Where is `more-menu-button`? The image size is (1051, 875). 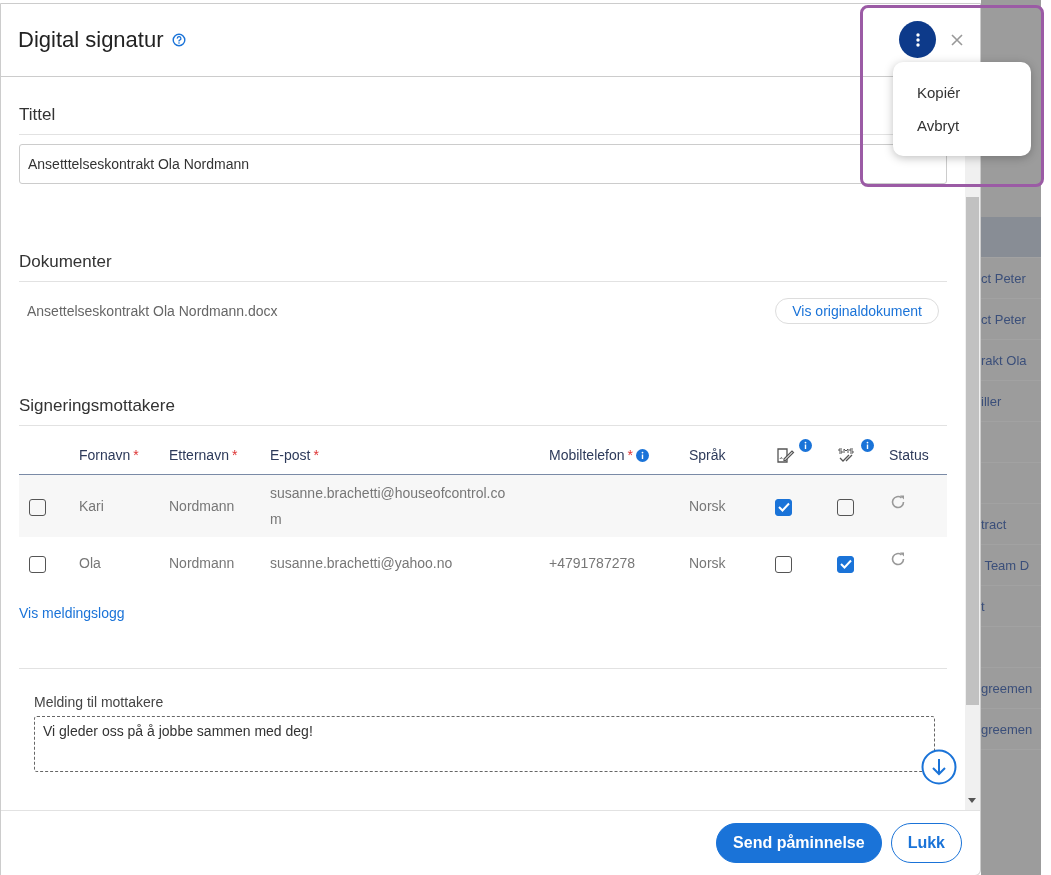
more-menu-button is located at coordinates (917, 39).